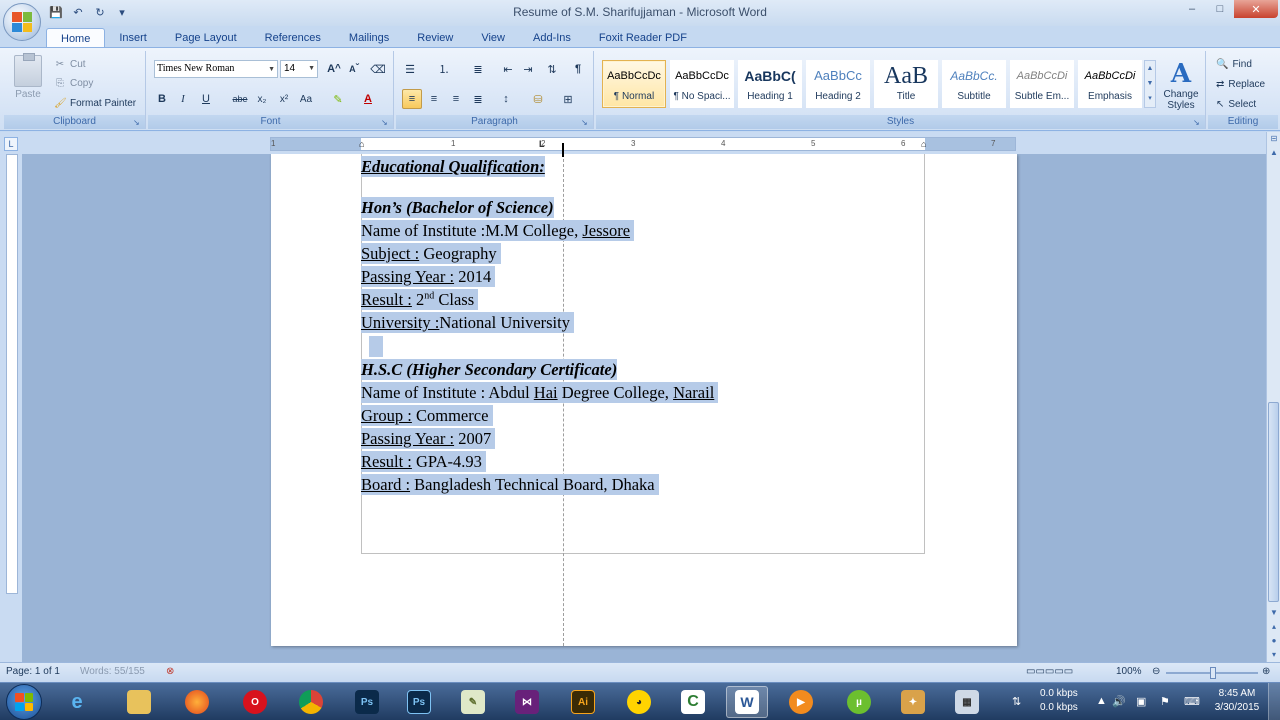 This screenshot has height=720, width=1280. I want to click on bold-button: B, so click(162, 99).